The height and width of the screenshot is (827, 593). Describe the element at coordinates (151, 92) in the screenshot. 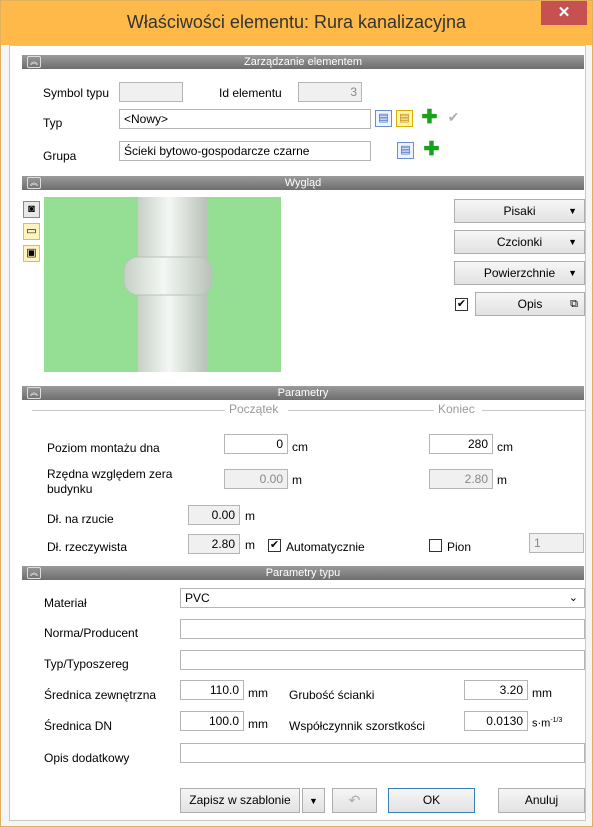

I see `symbol-field` at that location.